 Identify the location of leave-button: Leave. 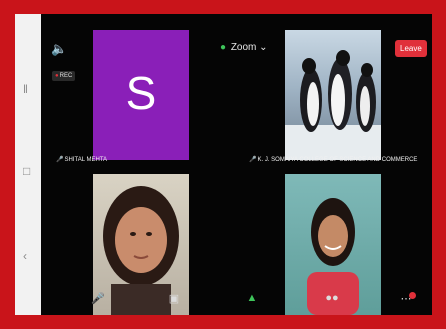
(411, 48).